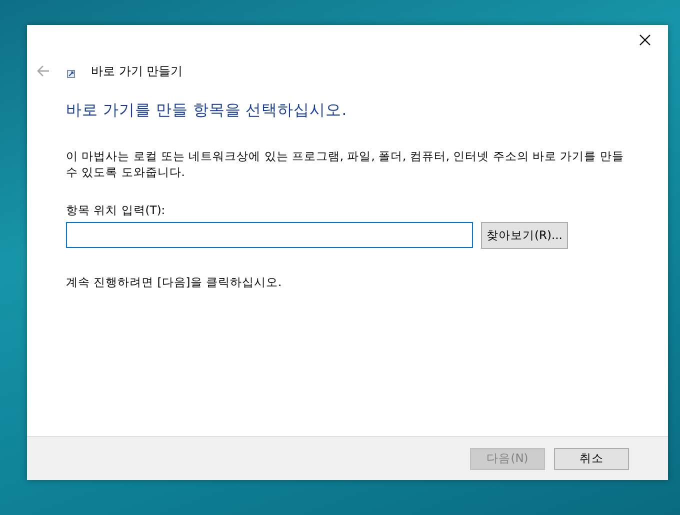 The height and width of the screenshot is (515, 680). I want to click on close-icon, so click(645, 40).